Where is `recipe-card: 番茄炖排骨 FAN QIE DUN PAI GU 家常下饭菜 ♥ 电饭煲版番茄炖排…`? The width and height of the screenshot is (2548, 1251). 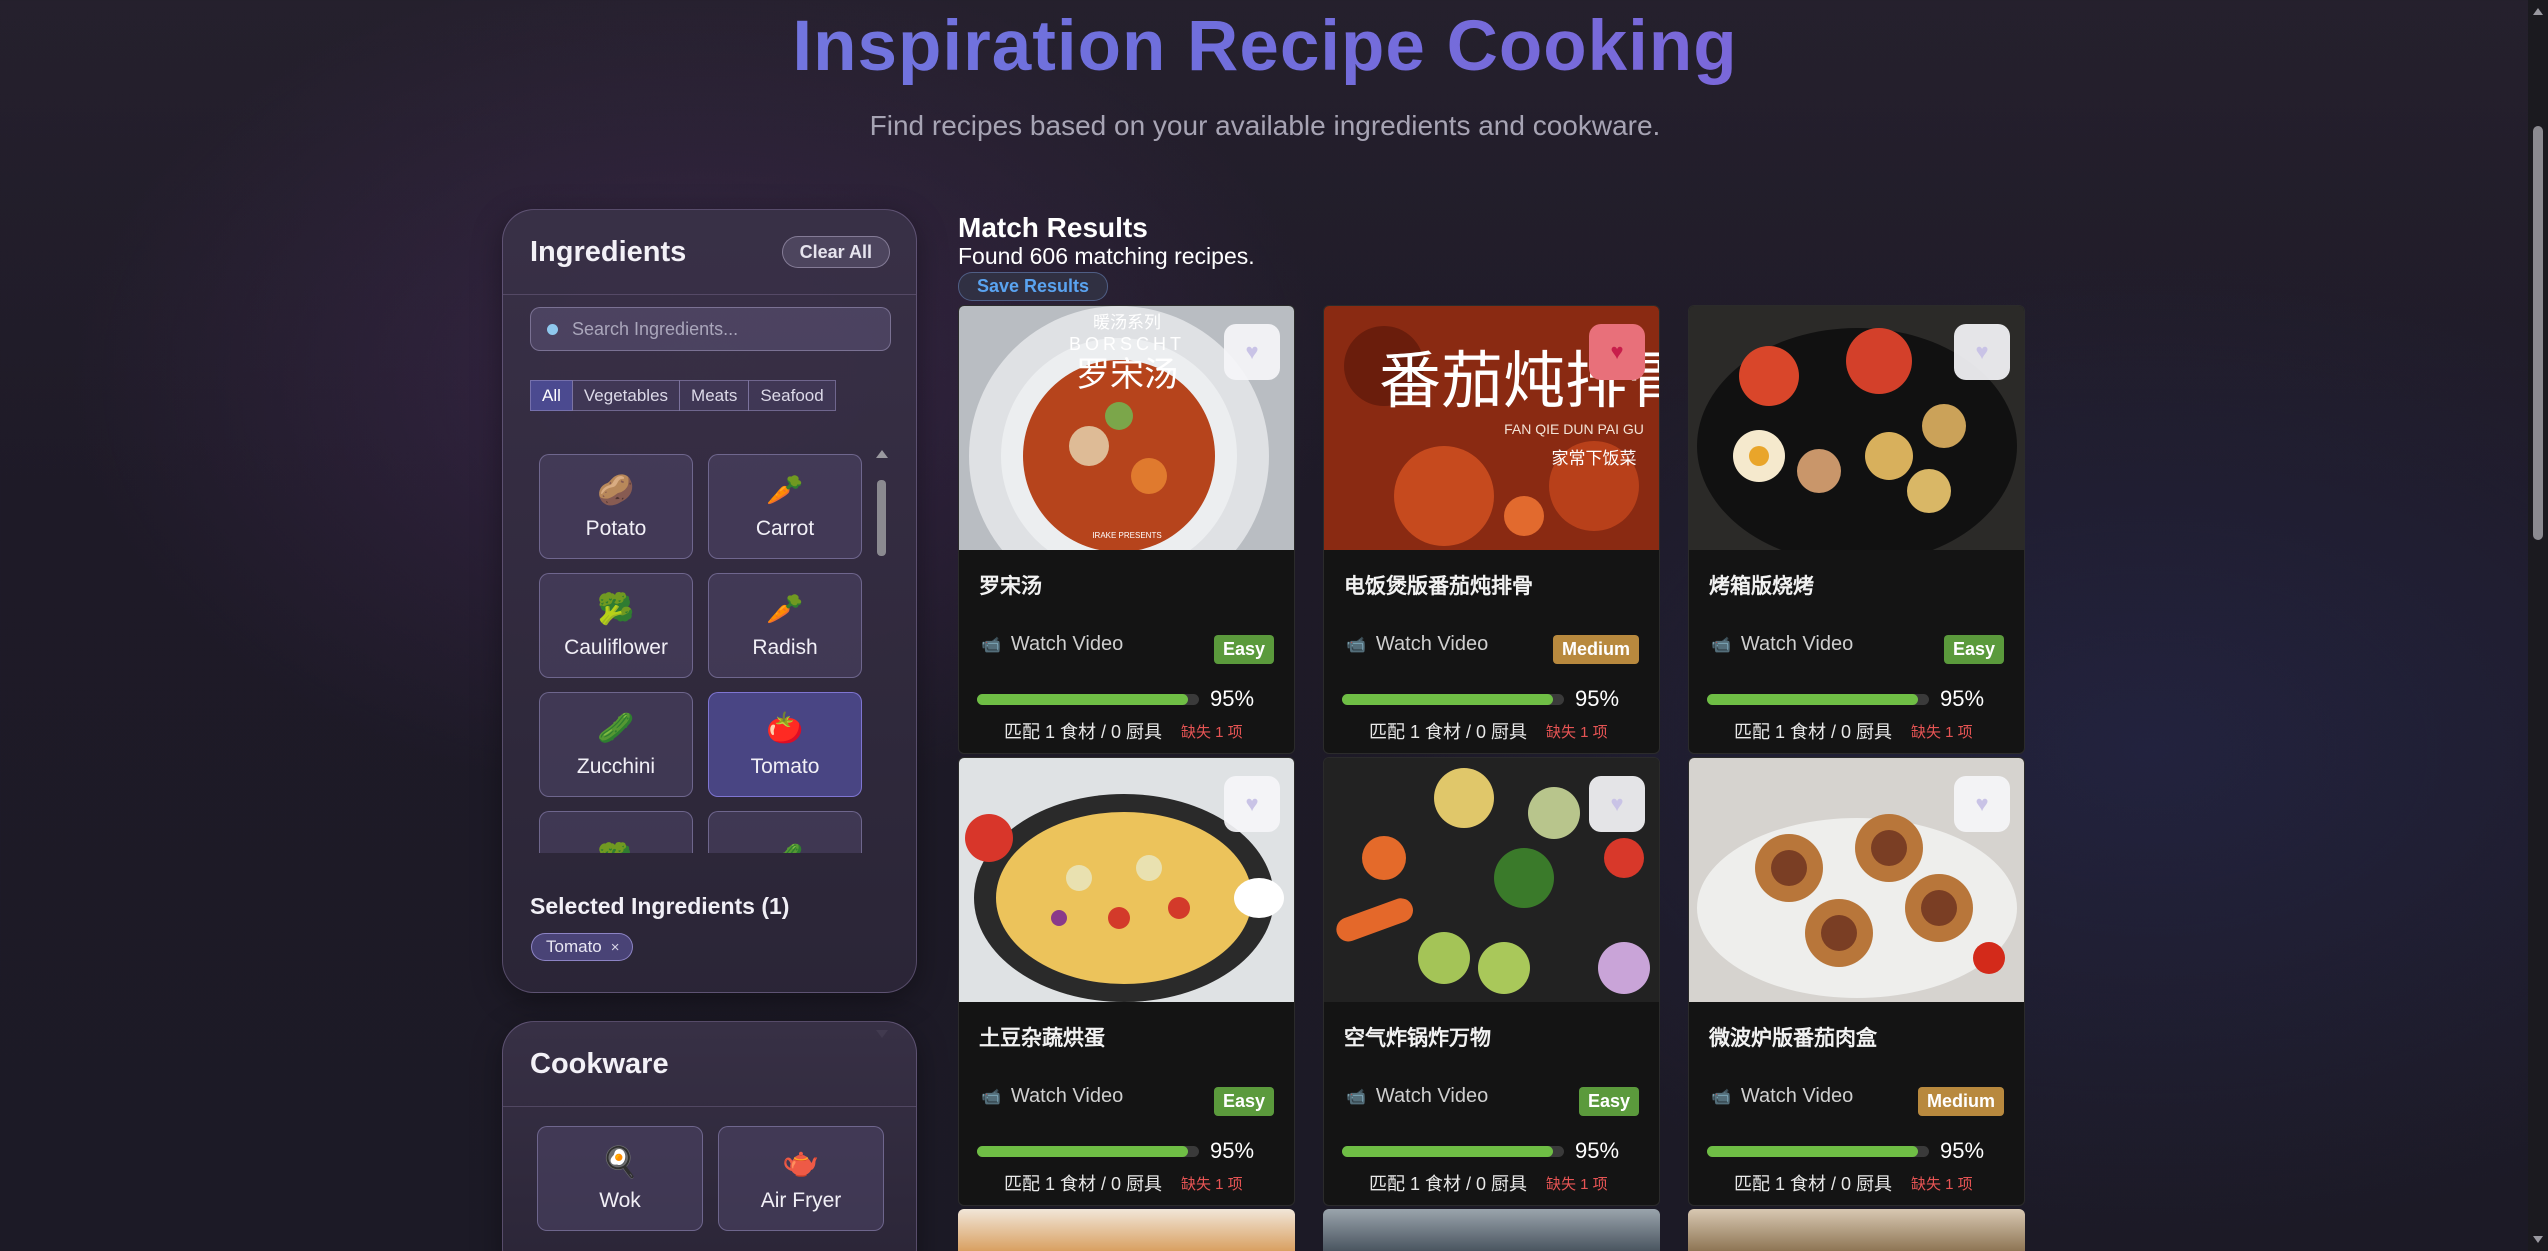
recipe-card: 番茄炖排骨 FAN QIE DUN PAI GU 家常下饭菜 ♥ 电饭煲版番茄炖排… is located at coordinates (1491, 529).